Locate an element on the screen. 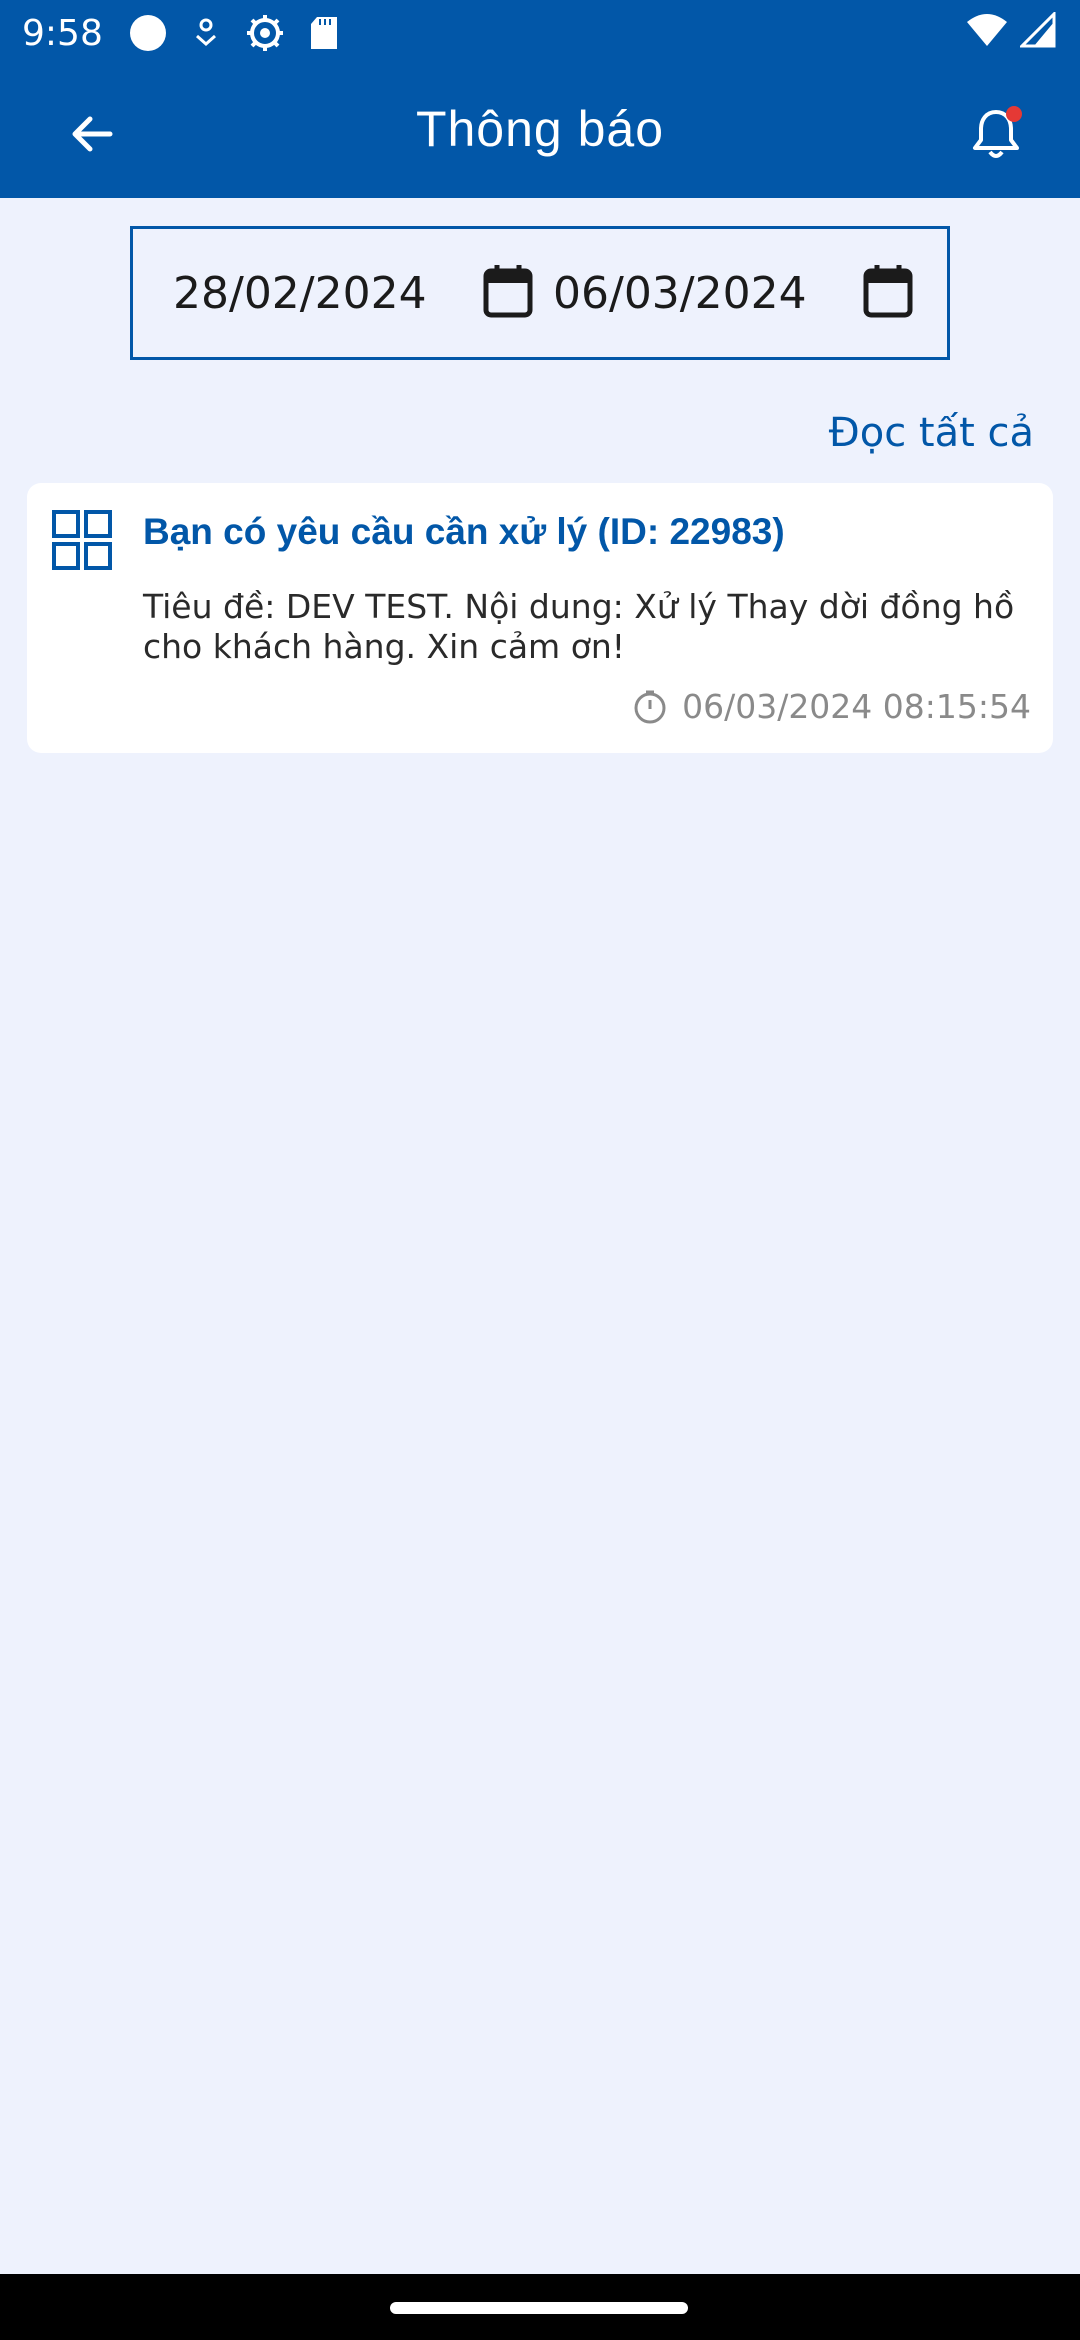 The image size is (1080, 2340). notification-time: 06/03/2024 08:15:54 is located at coordinates (831, 706).